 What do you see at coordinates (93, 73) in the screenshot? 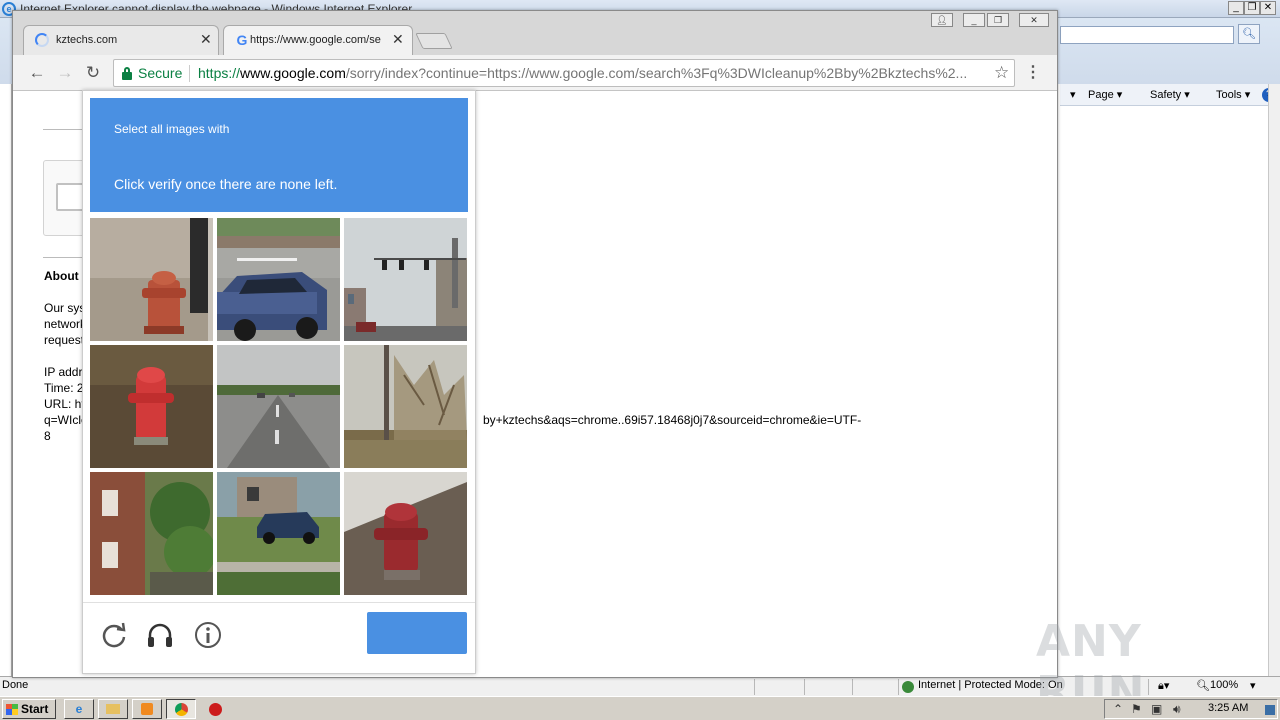
I see `reload-button: ↻` at bounding box center [93, 73].